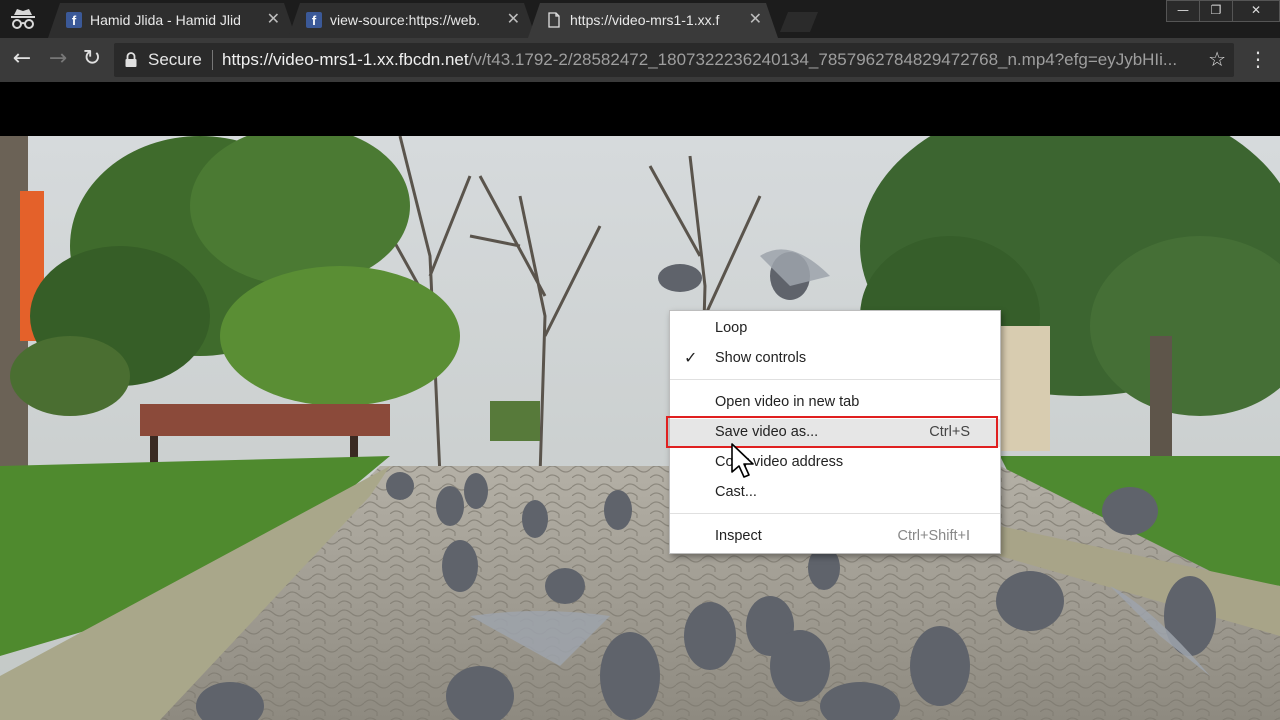 Image resolution: width=1280 pixels, height=720 pixels. Describe the element at coordinates (738, 536) in the screenshot. I see `menu-item-label: Inspect` at that location.